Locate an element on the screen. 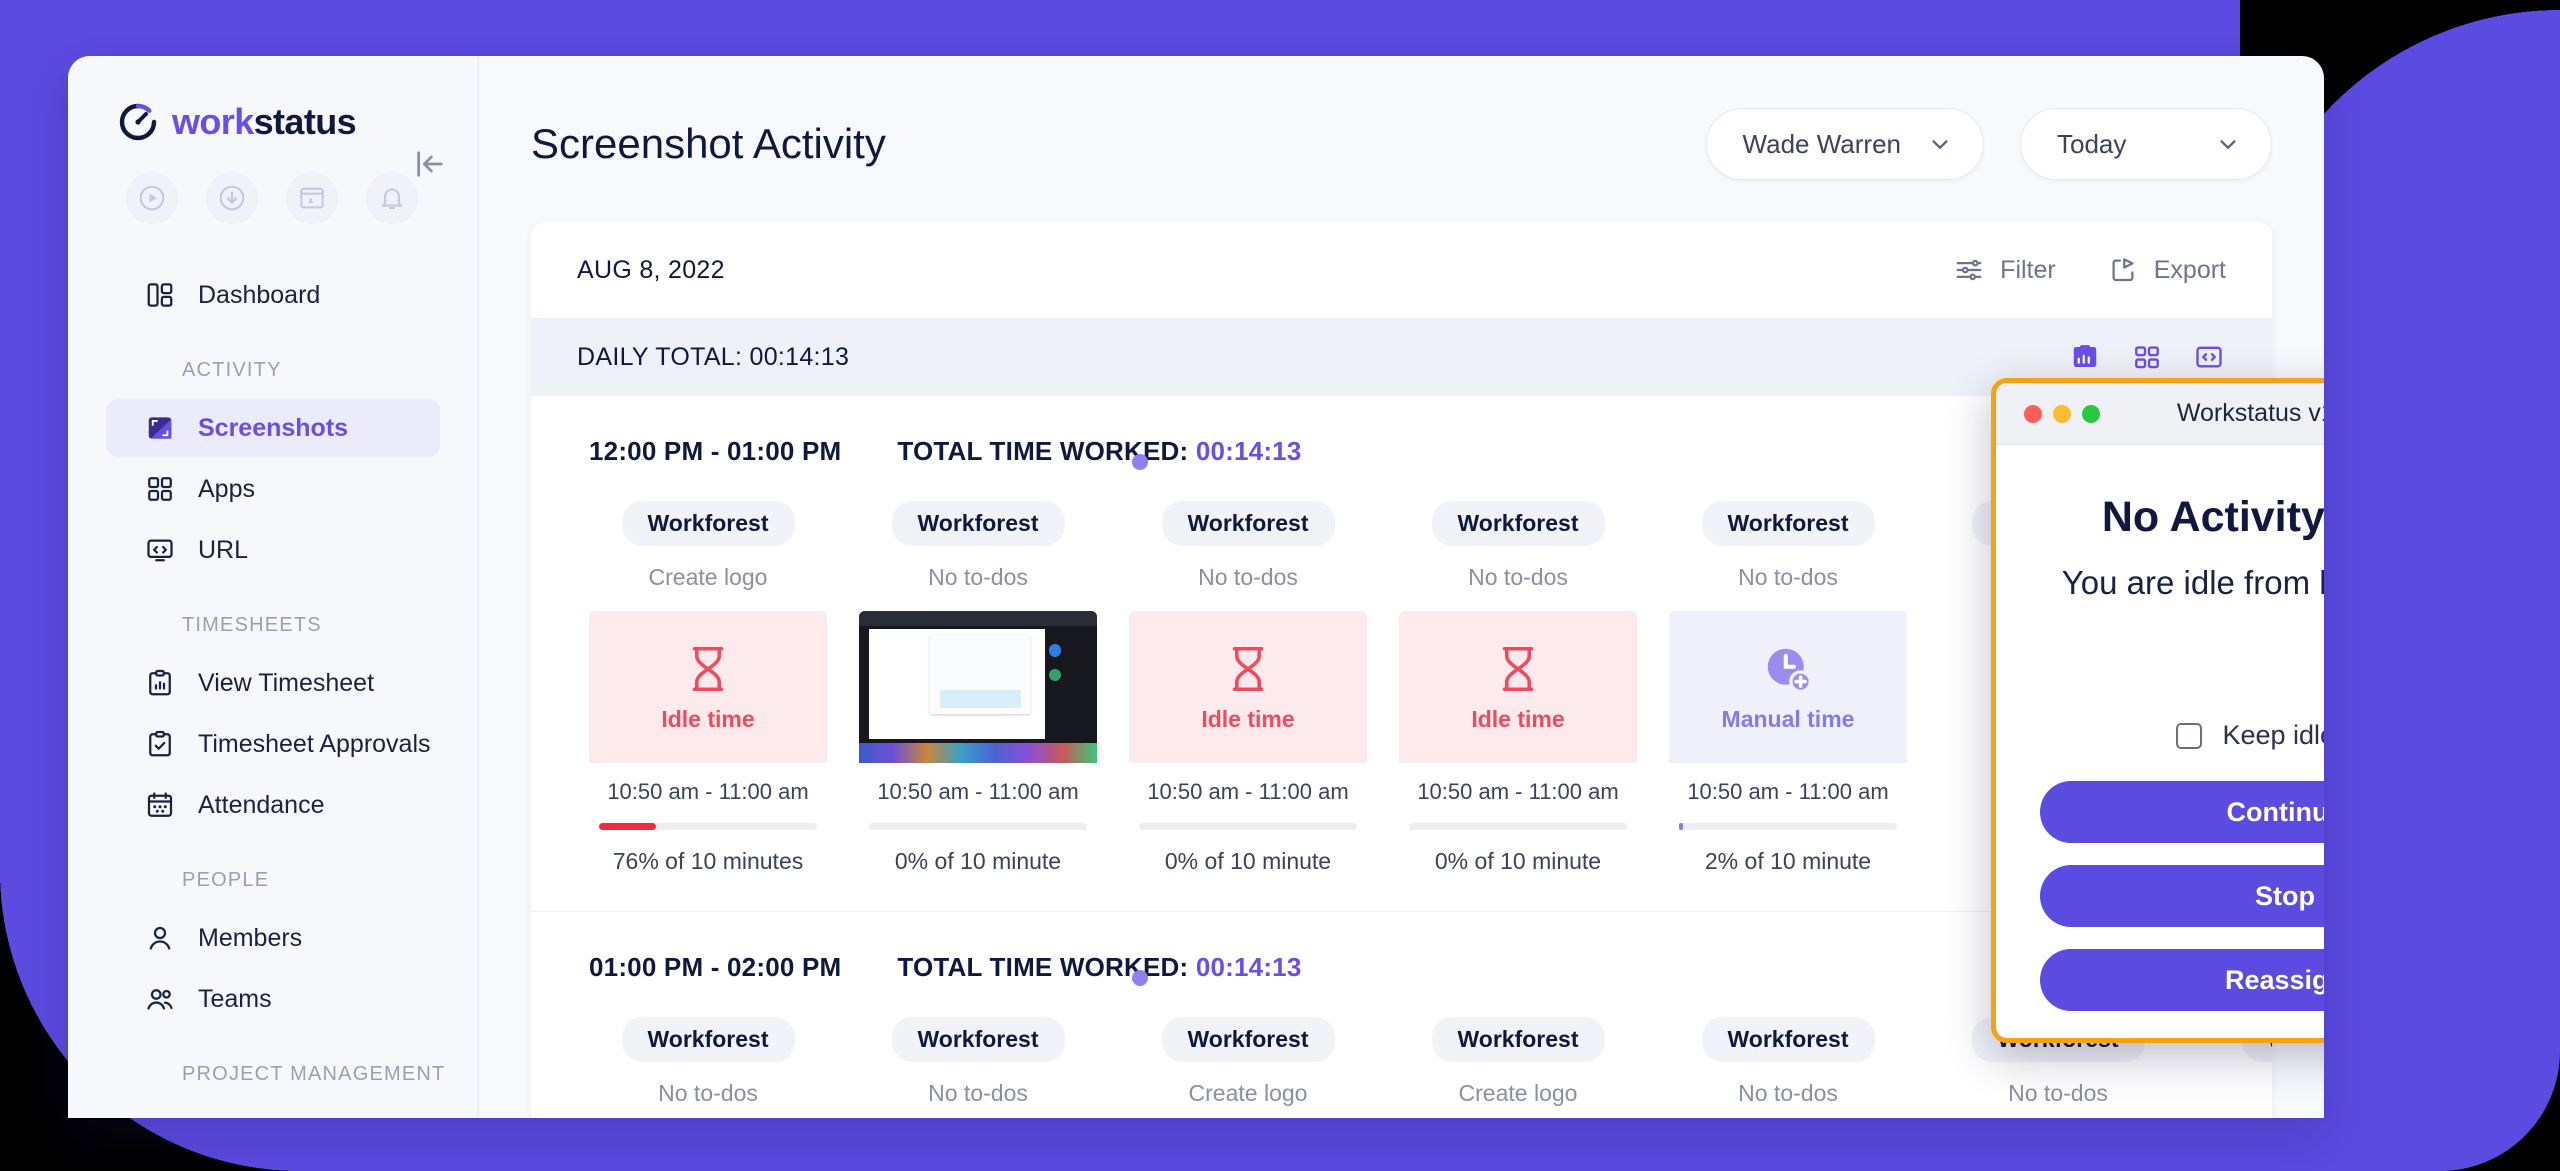  header-controls: Wade Warren Today is located at coordinates (1988, 144).